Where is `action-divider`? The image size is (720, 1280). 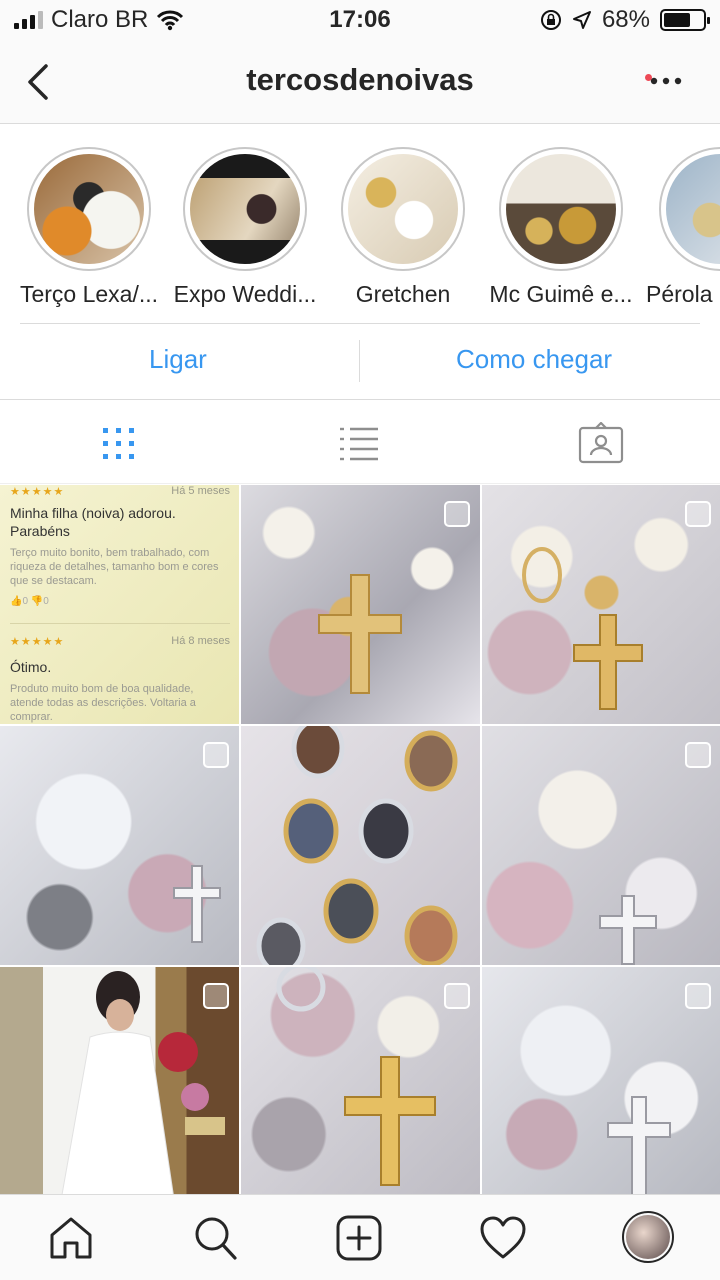 action-divider is located at coordinates (359, 361).